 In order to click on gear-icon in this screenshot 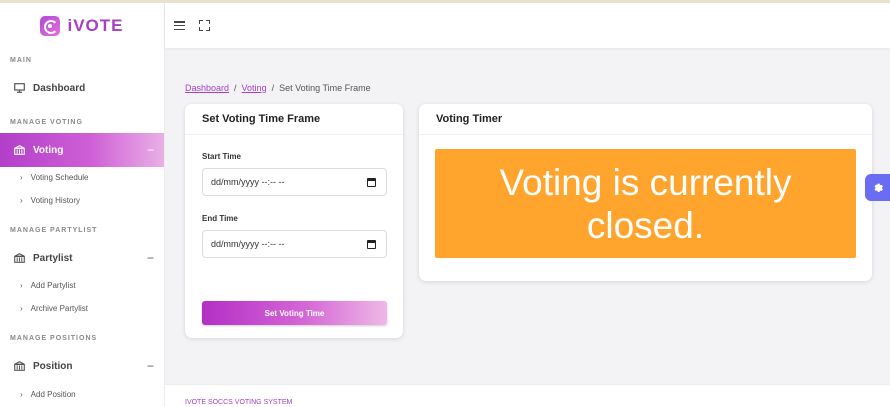, I will do `click(877, 188)`.